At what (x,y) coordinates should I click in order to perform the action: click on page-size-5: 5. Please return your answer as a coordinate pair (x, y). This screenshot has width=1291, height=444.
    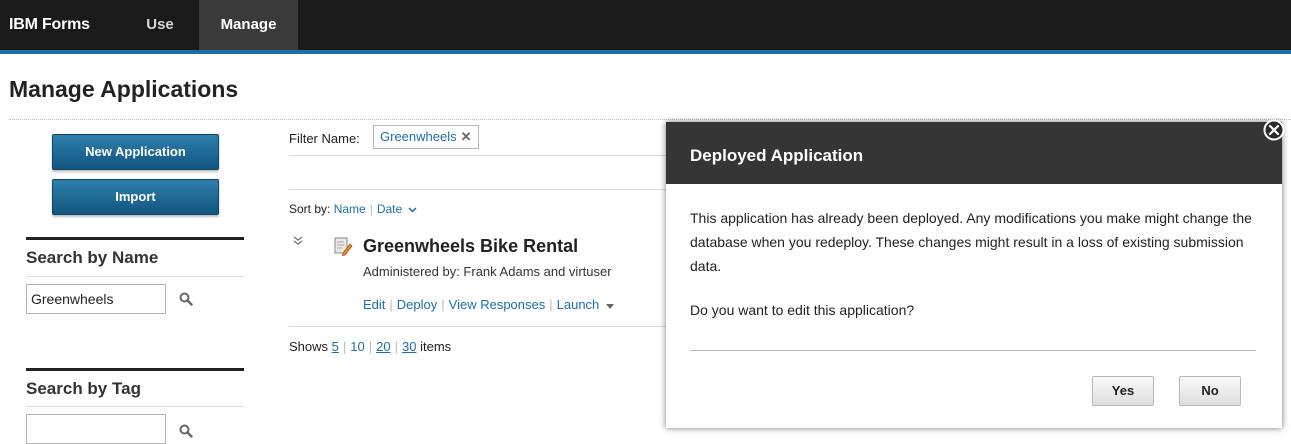
    Looking at the image, I should click on (335, 346).